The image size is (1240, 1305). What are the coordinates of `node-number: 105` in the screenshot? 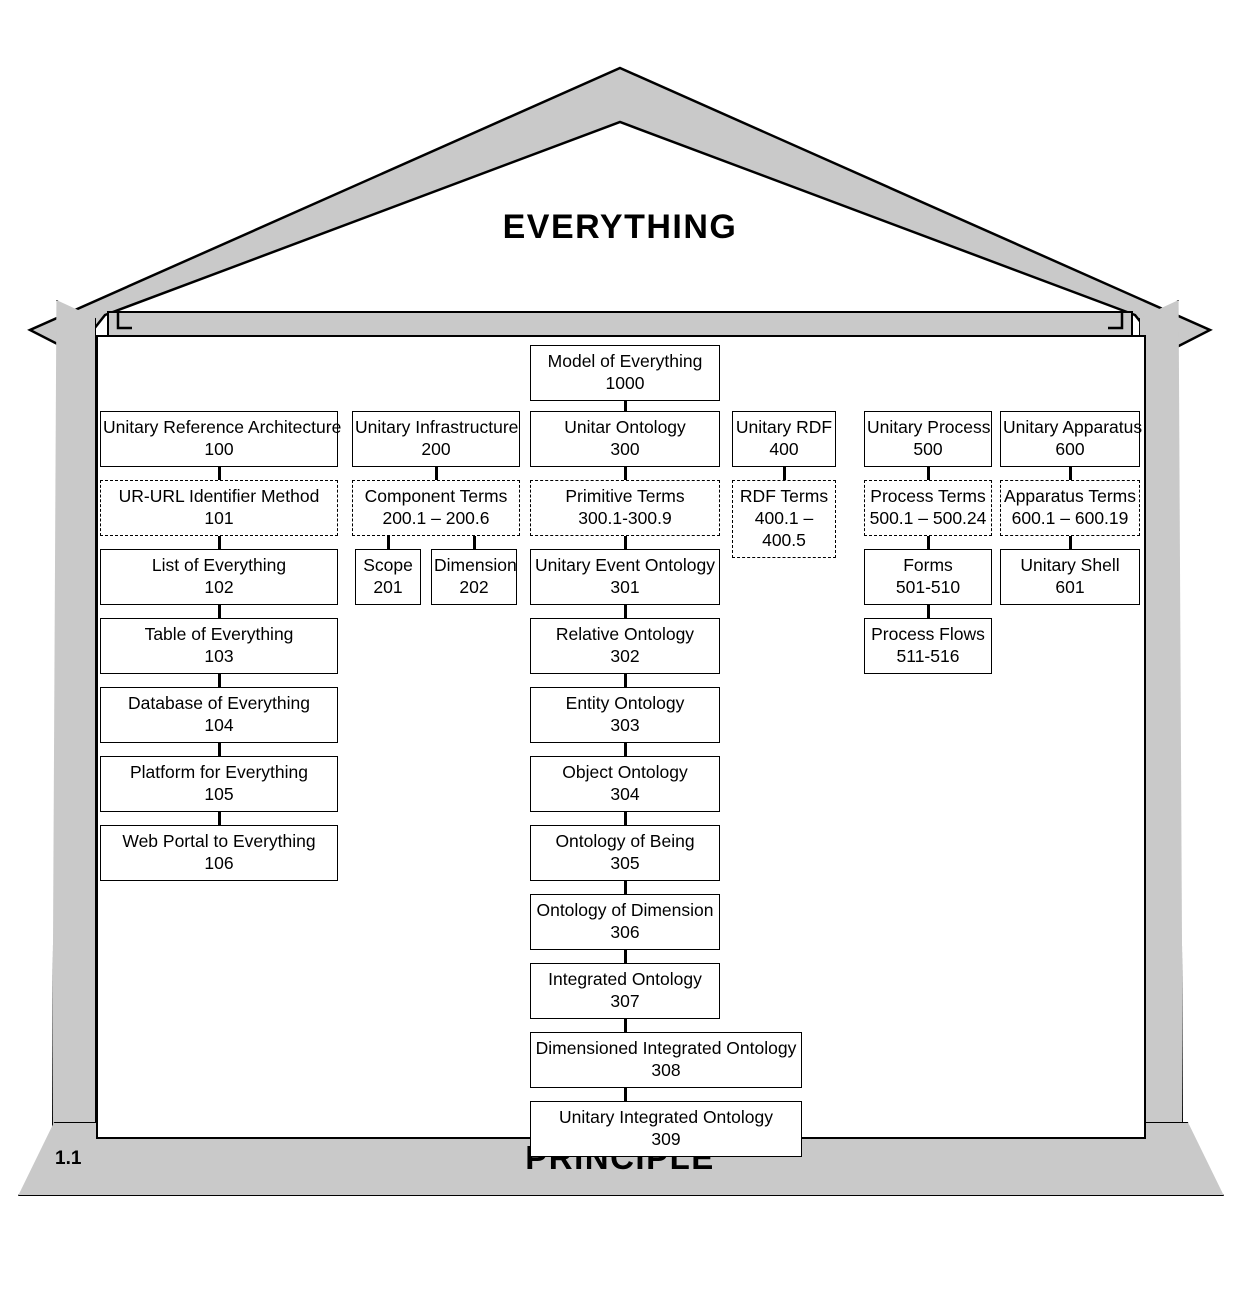 It's located at (219, 794).